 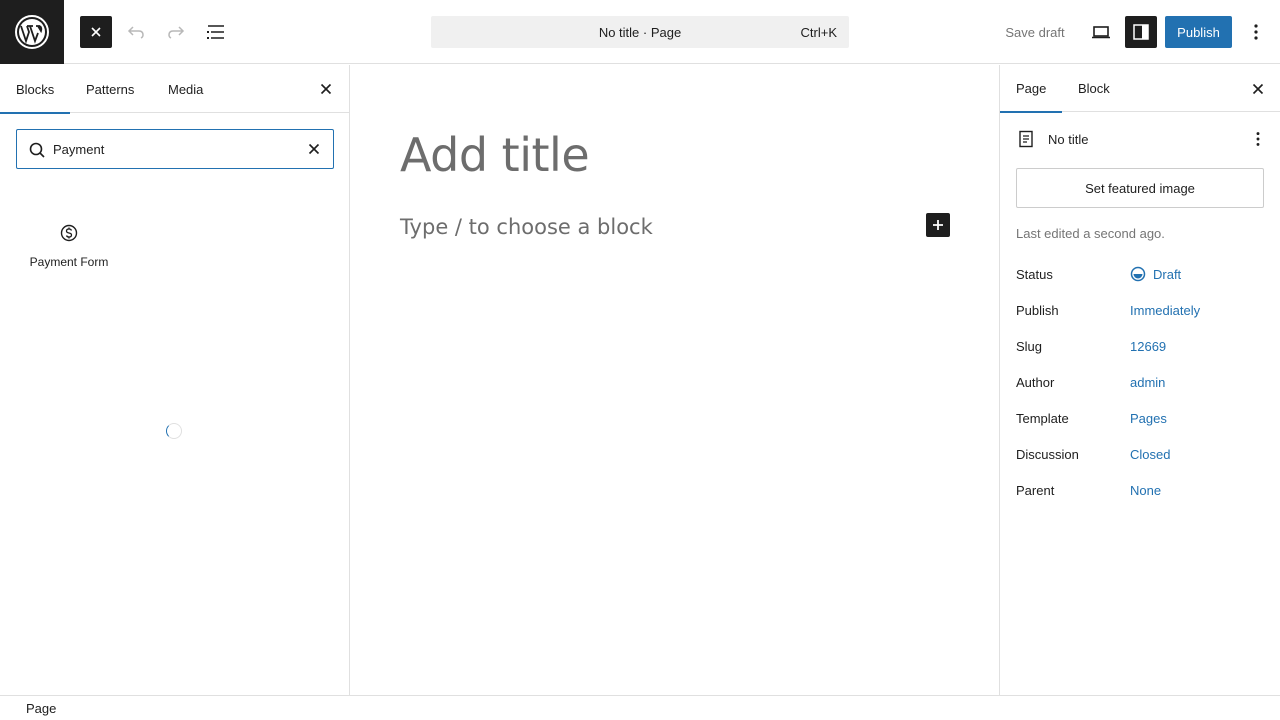 What do you see at coordinates (640, 707) in the screenshot?
I see `block-breadcrumb-bar: Page` at bounding box center [640, 707].